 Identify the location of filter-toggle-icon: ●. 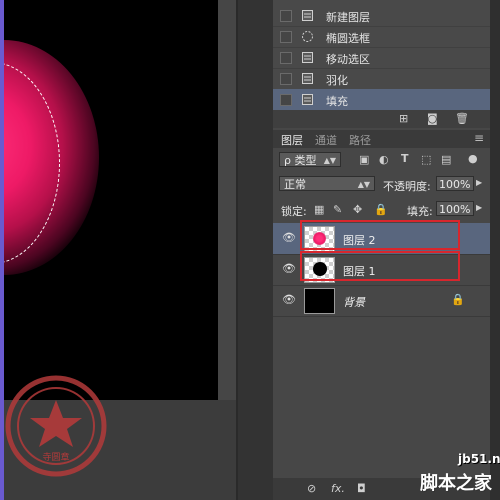
(473, 158).